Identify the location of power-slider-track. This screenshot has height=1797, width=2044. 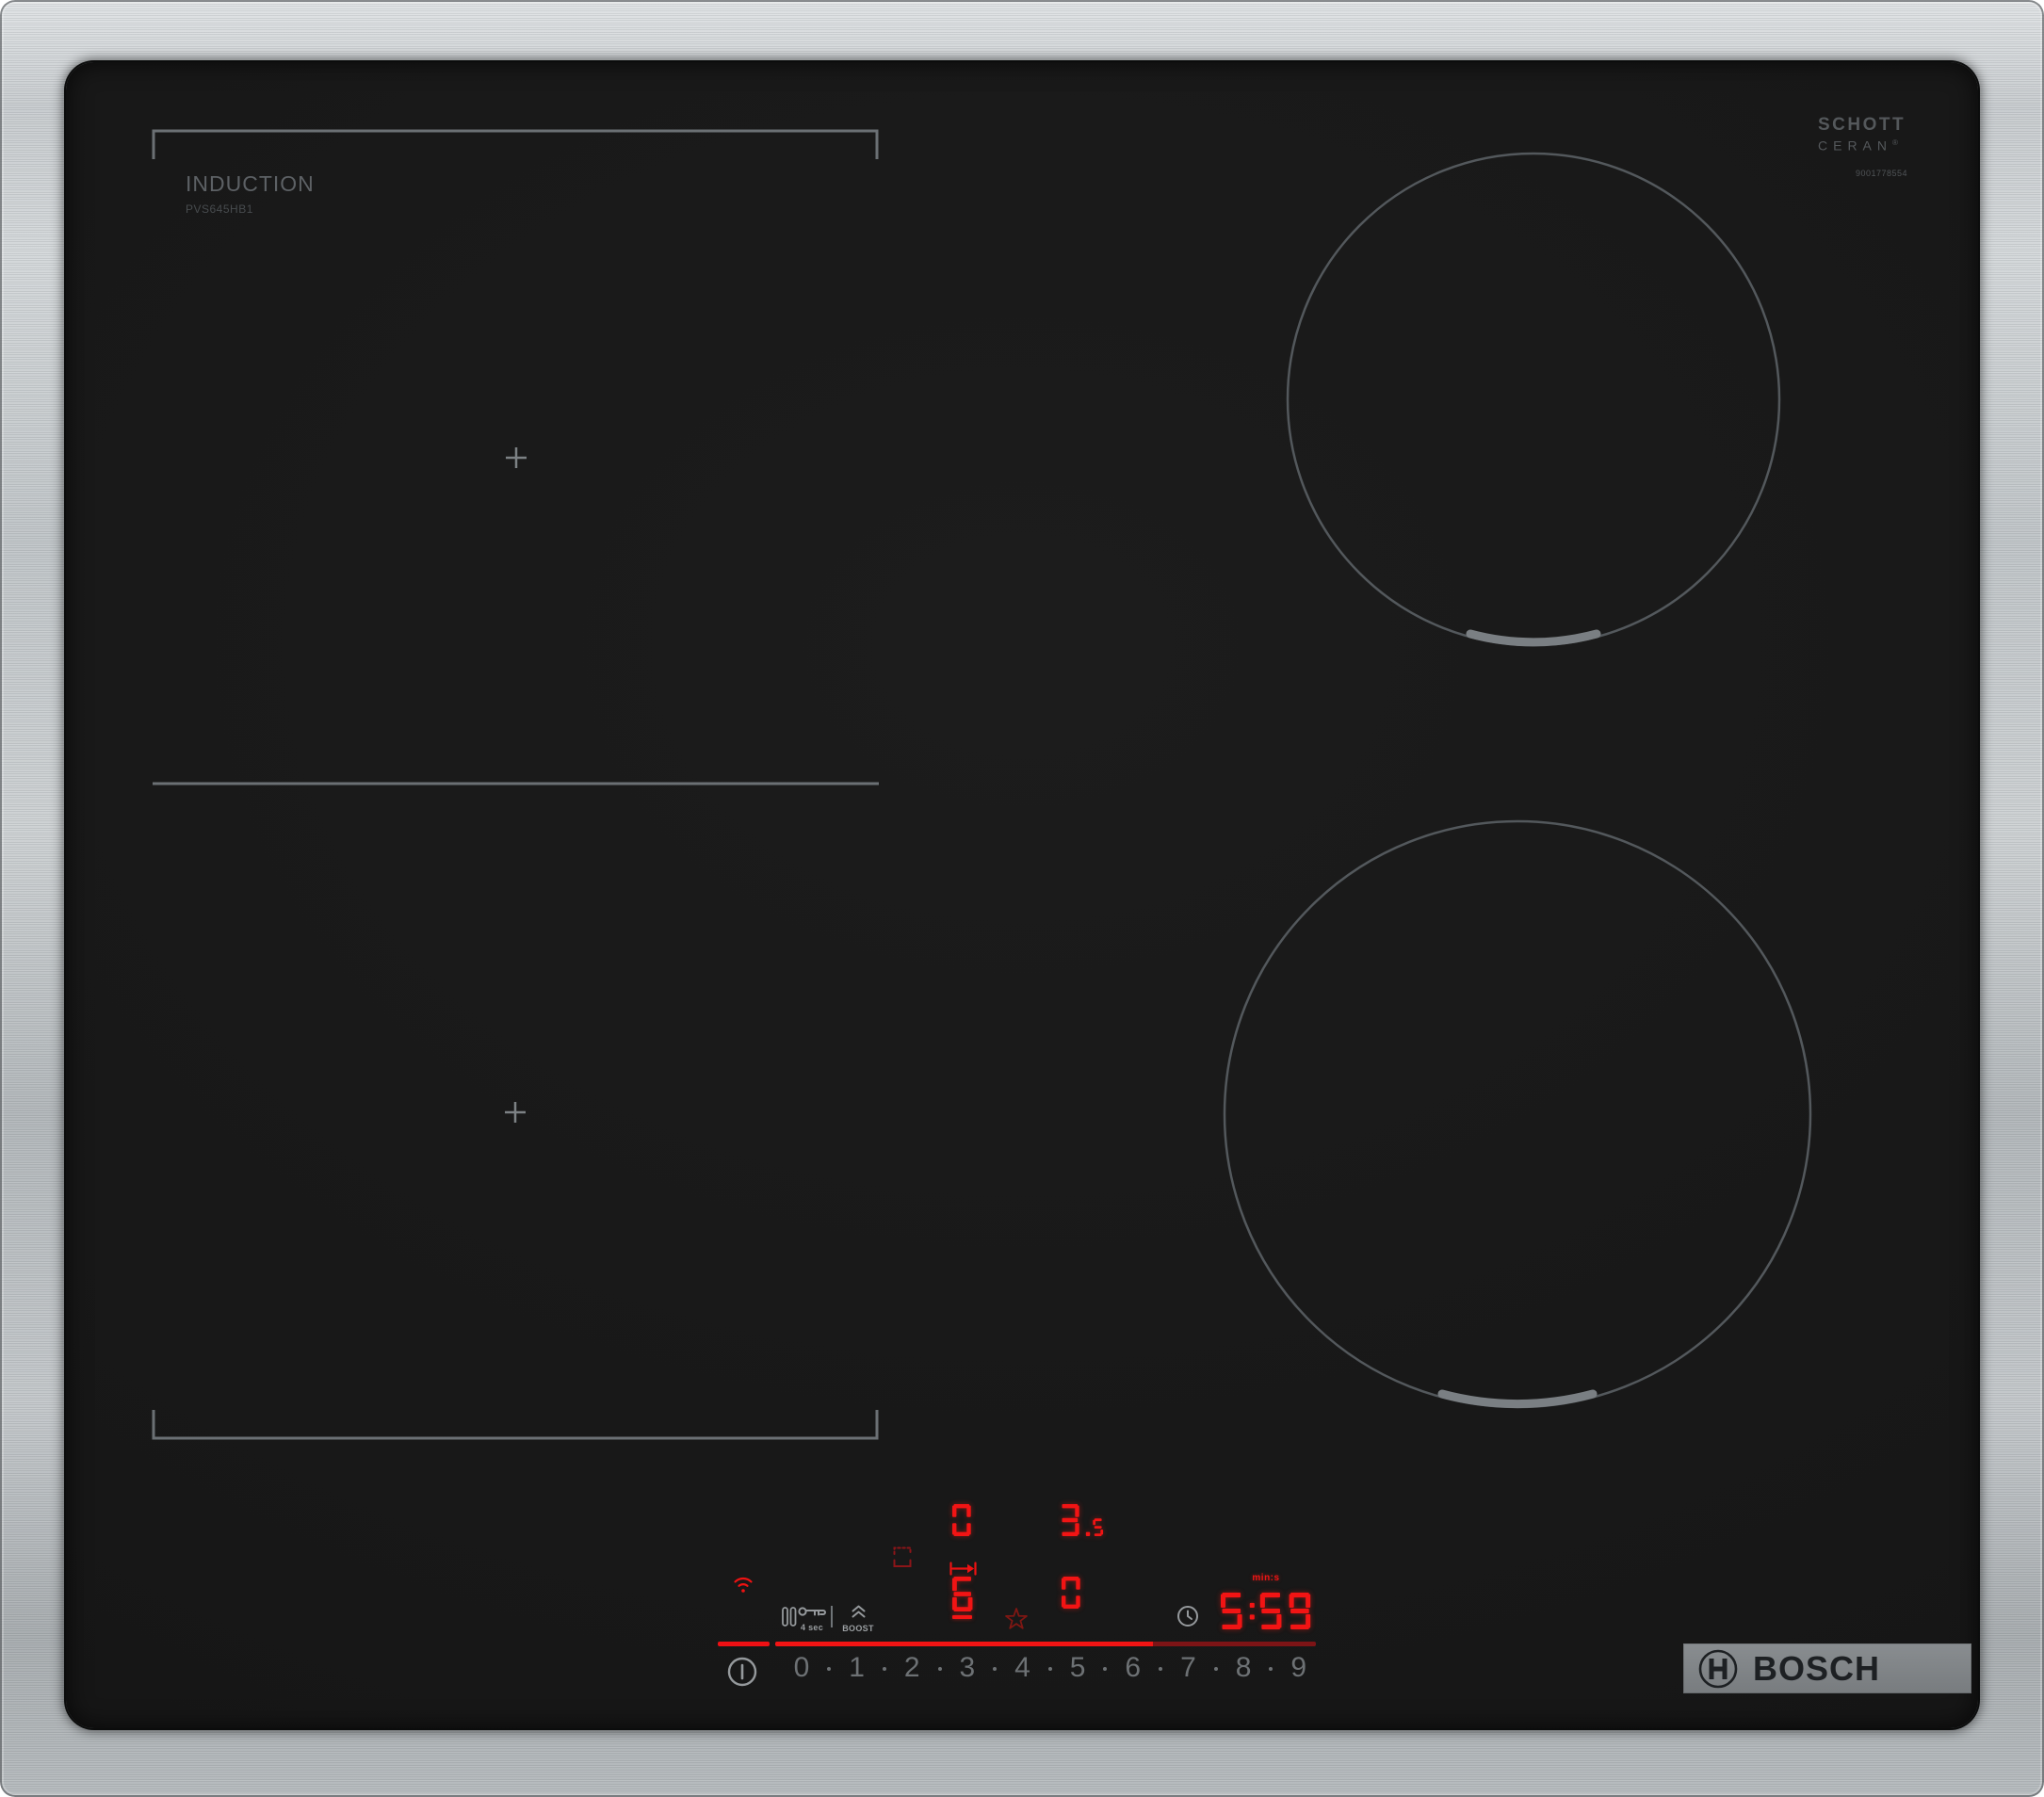
(1045, 1644).